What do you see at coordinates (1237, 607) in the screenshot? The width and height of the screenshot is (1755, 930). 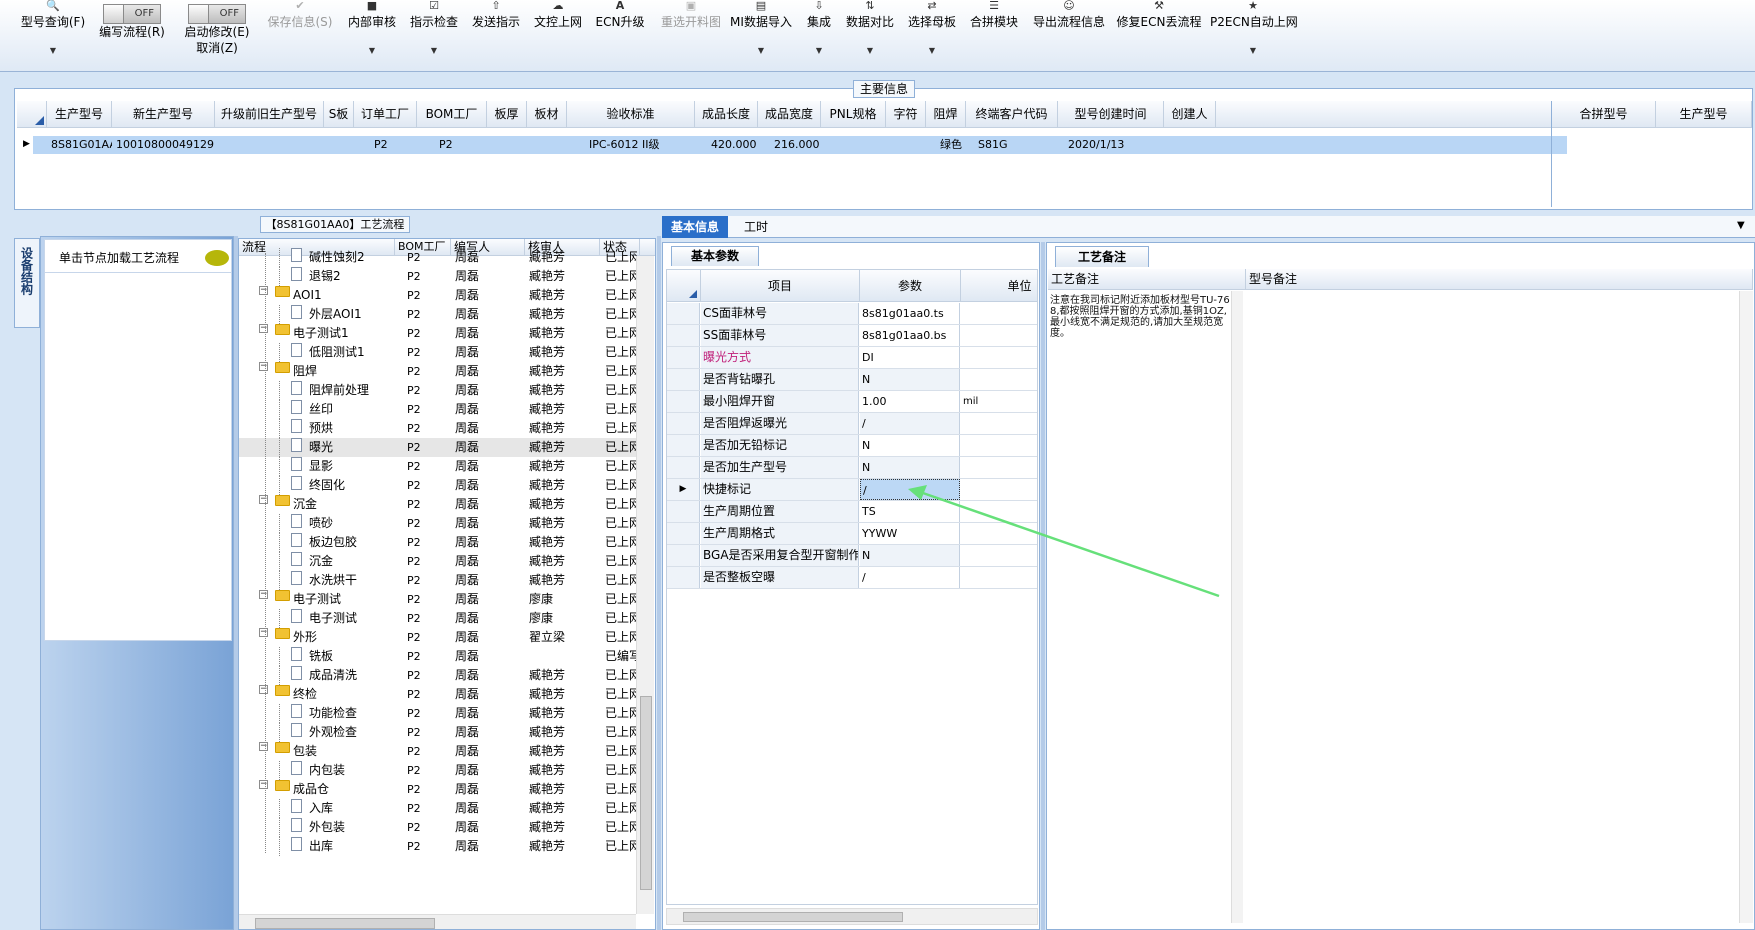 I see `note-scrollbar` at bounding box center [1237, 607].